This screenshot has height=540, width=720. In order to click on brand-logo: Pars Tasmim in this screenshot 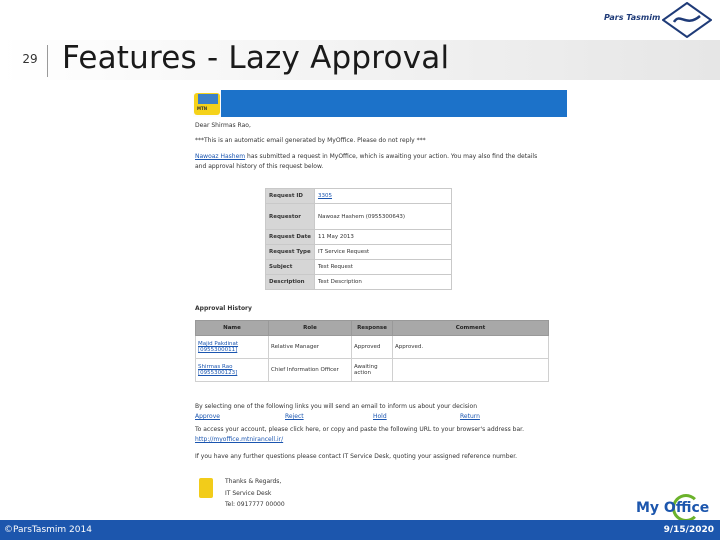, I will do `click(662, 20)`.